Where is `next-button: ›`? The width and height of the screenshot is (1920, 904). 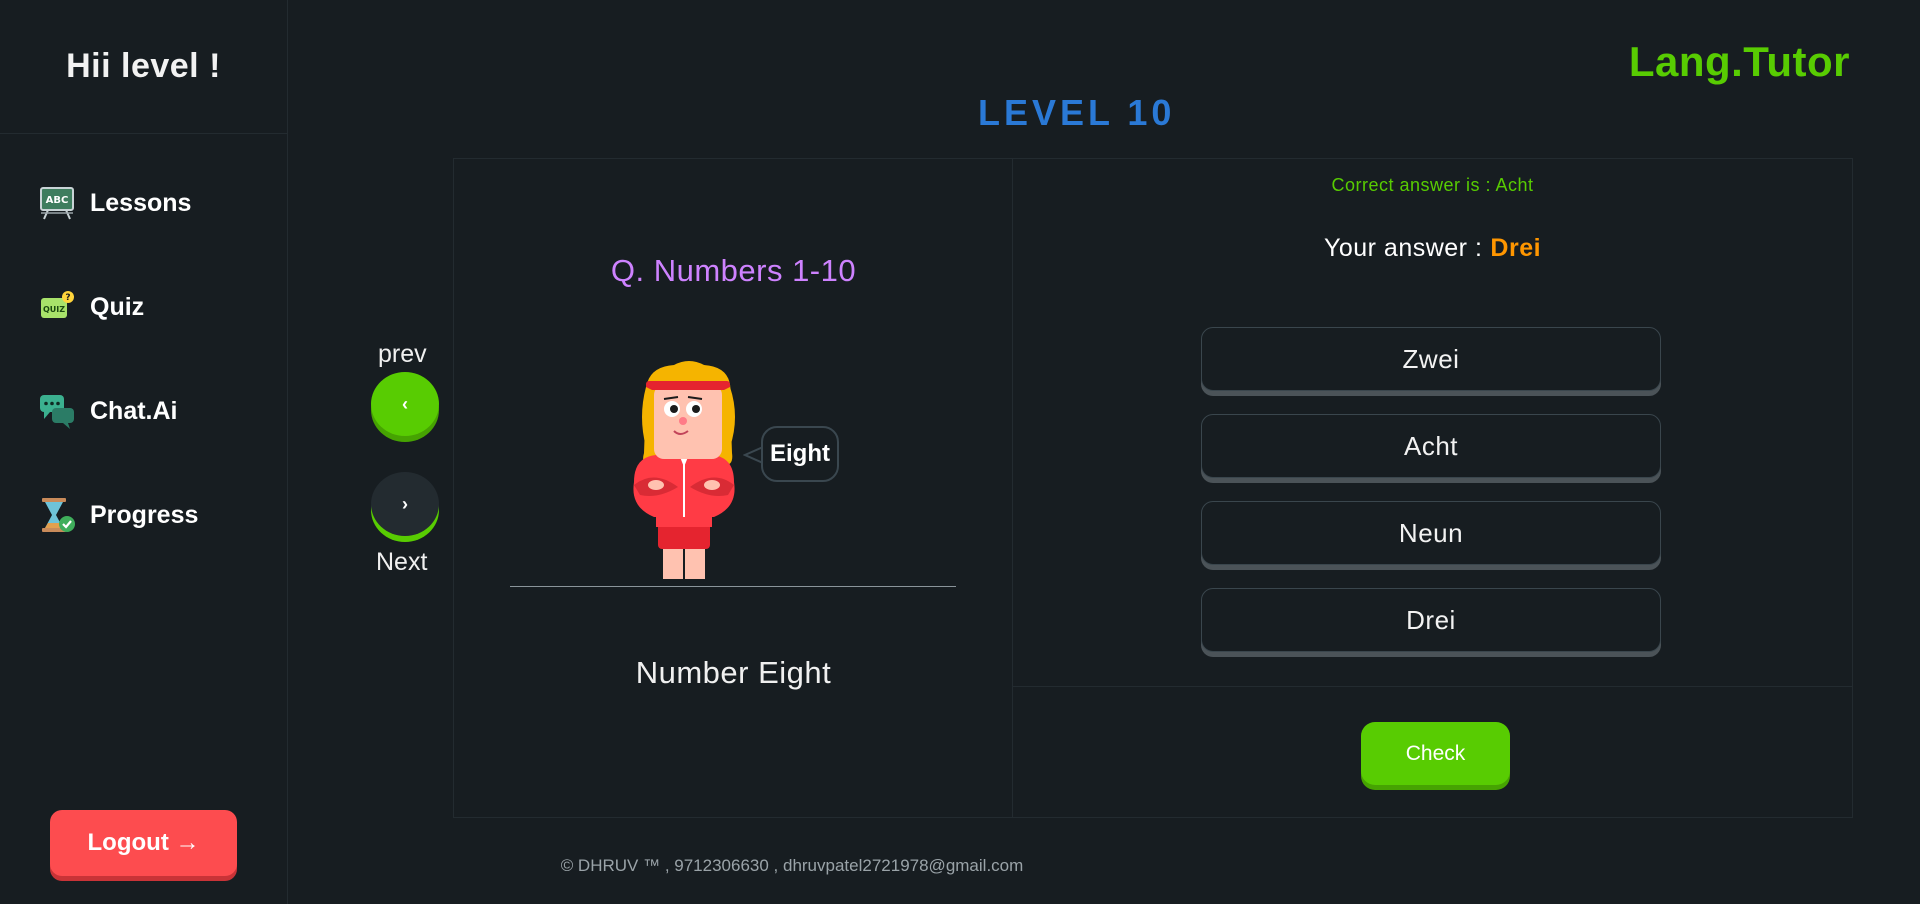
next-button: › is located at coordinates (405, 504).